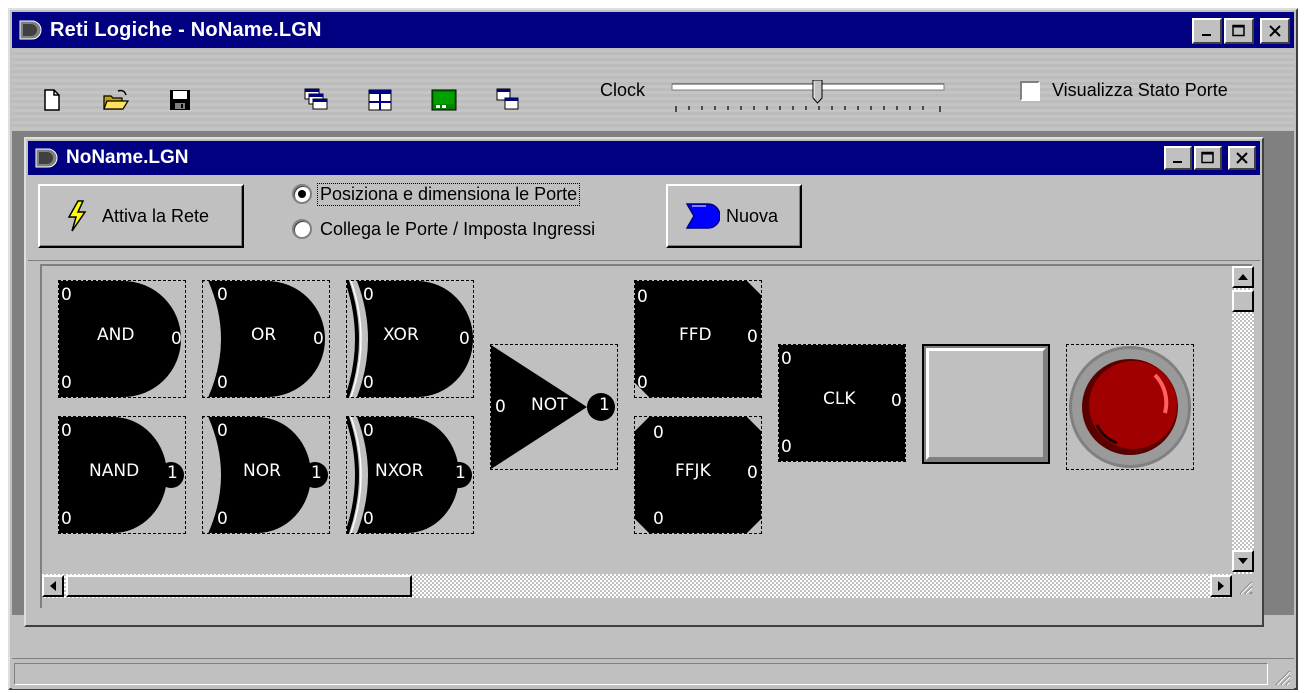 Image resolution: width=1308 pixels, height=693 pixels. I want to click on not-gate-input: 0, so click(500, 407).